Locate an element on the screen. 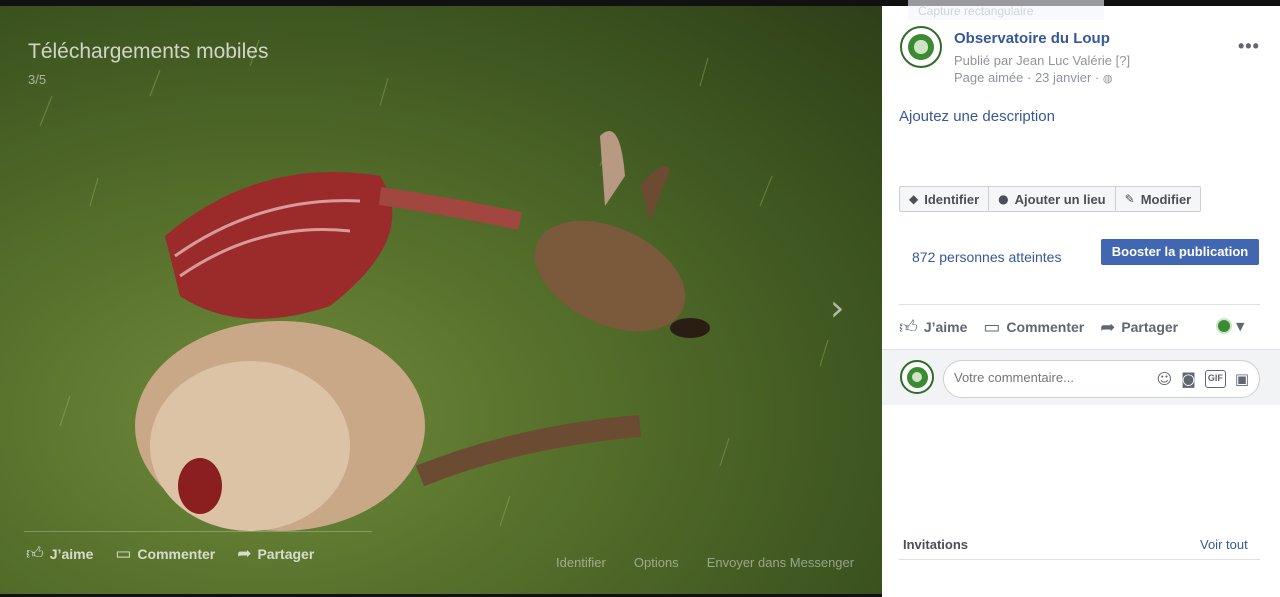  comment-box: ☺ ◙ GIF ▣ is located at coordinates (1101, 379).